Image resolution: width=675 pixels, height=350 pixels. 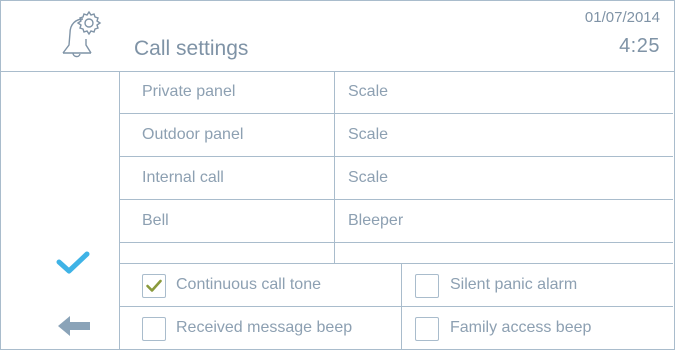 What do you see at coordinates (396, 135) in the screenshot?
I see `setting-row-outdoor-panel: Outdoor panel Scale` at bounding box center [396, 135].